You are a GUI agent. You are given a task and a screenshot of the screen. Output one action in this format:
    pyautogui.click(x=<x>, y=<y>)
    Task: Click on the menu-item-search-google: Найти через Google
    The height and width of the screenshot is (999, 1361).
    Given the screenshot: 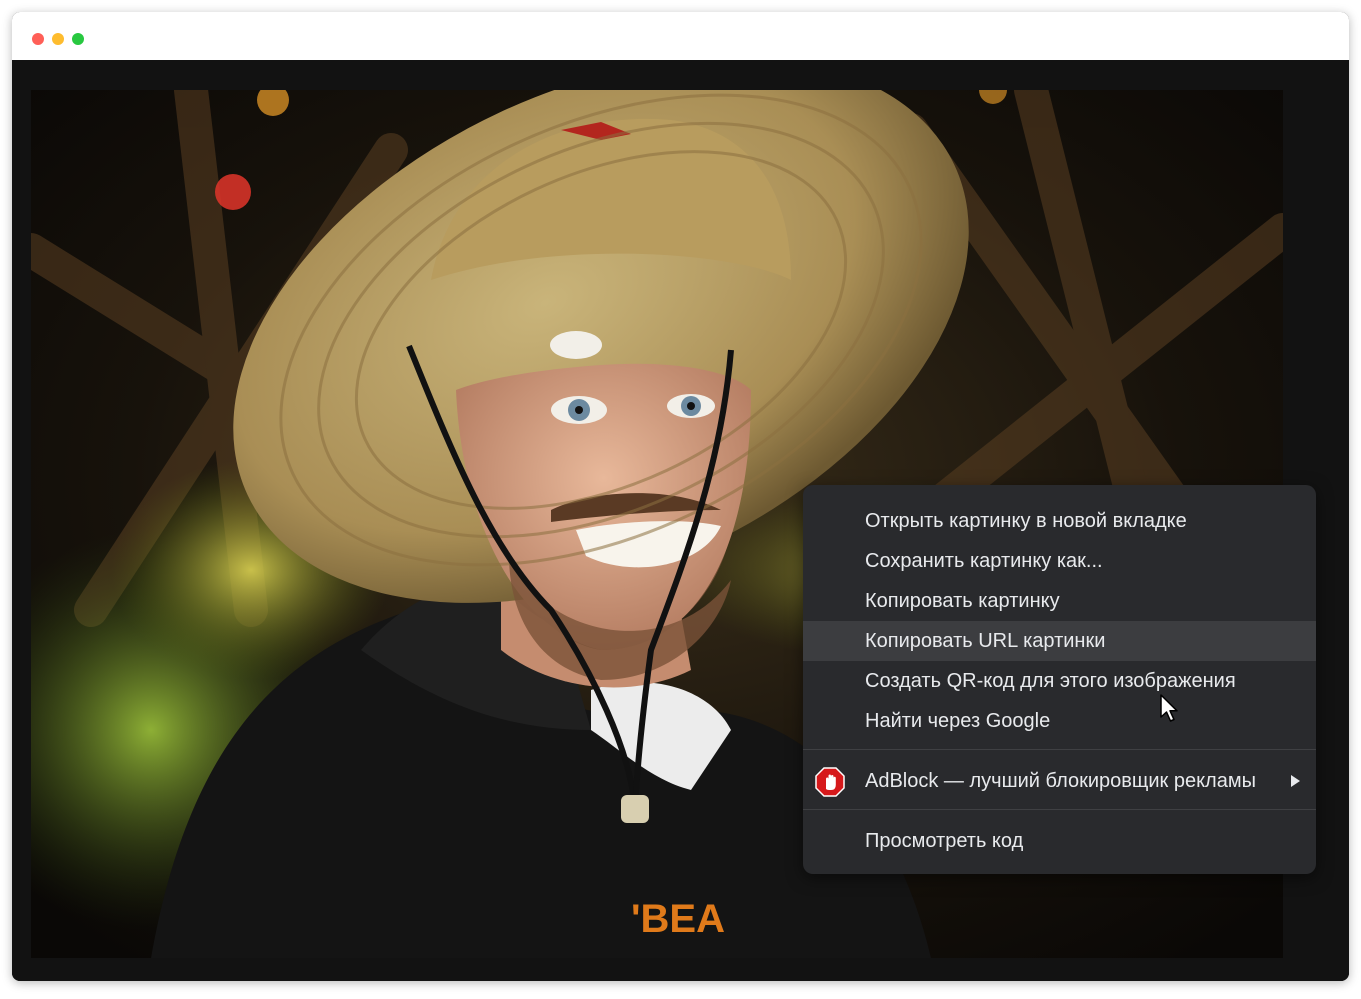 What is the action you would take?
    pyautogui.click(x=1059, y=721)
    